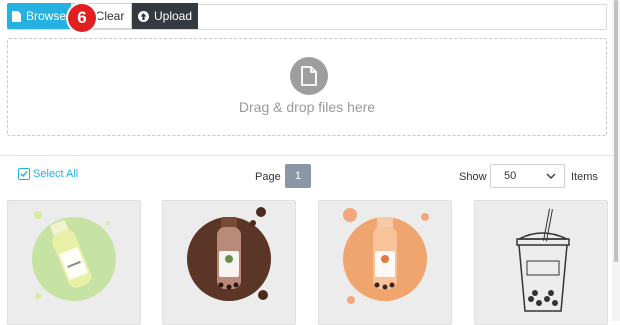 This screenshot has width=620, height=325. What do you see at coordinates (229, 254) in the screenshot?
I see `chocolate-bottle-image` at bounding box center [229, 254].